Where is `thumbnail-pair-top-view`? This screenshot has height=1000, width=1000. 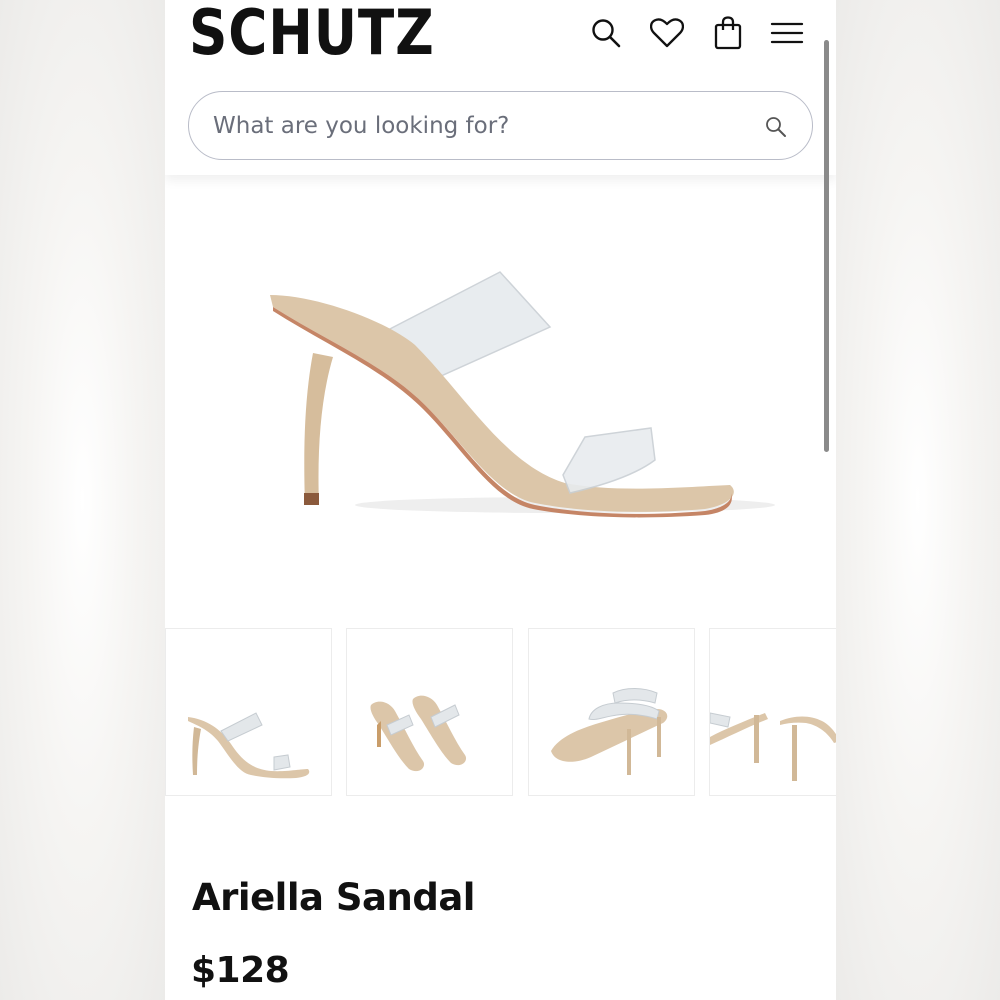 thumbnail-pair-top-view is located at coordinates (429, 712).